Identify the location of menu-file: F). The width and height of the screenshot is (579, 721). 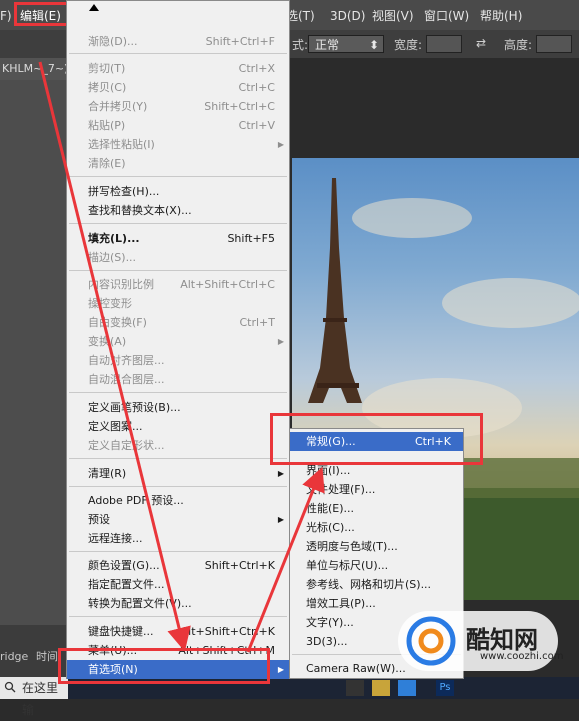
(6, 16).